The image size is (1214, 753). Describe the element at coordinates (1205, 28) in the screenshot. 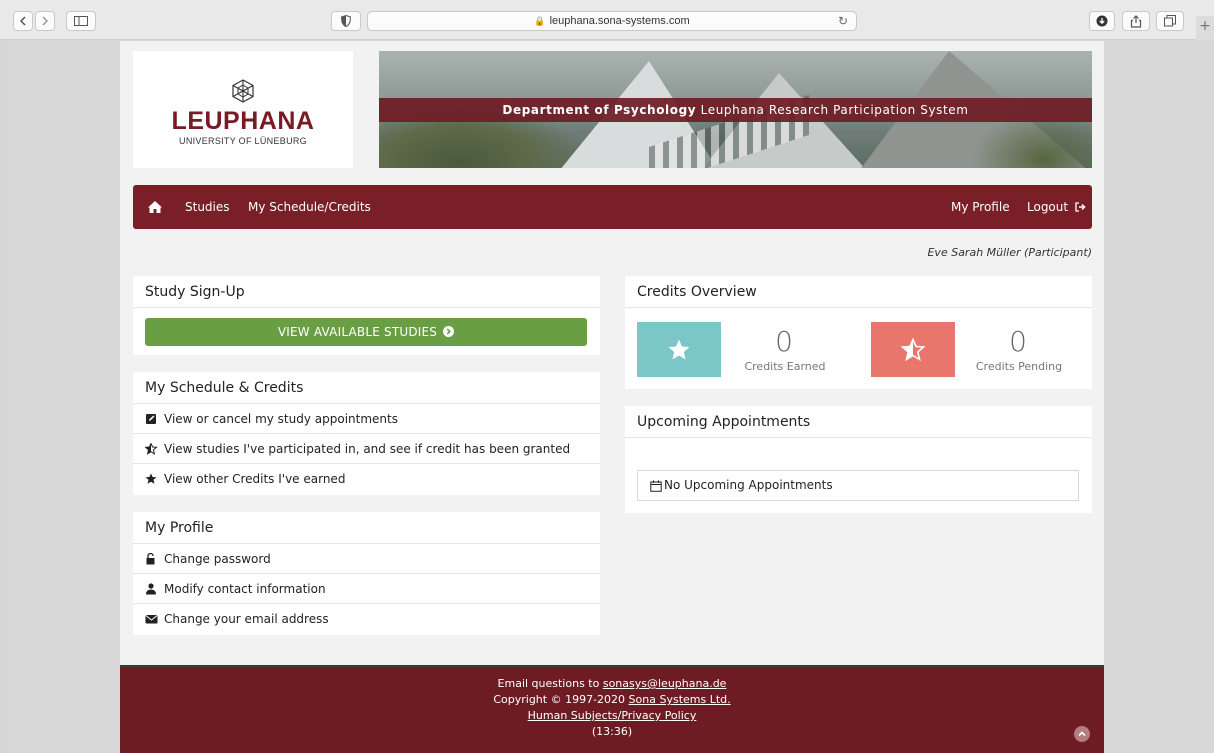

I see `new-tab-button: +` at that location.